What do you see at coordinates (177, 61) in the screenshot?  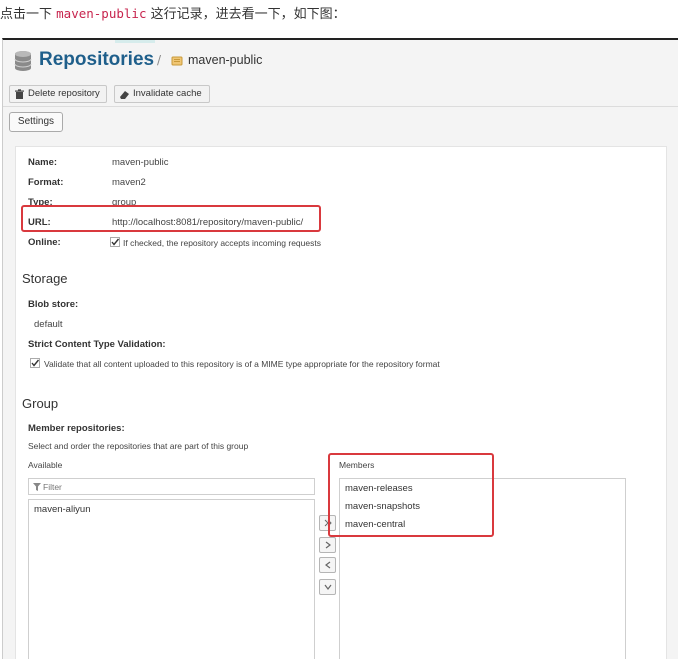 I see `repository-icon` at bounding box center [177, 61].